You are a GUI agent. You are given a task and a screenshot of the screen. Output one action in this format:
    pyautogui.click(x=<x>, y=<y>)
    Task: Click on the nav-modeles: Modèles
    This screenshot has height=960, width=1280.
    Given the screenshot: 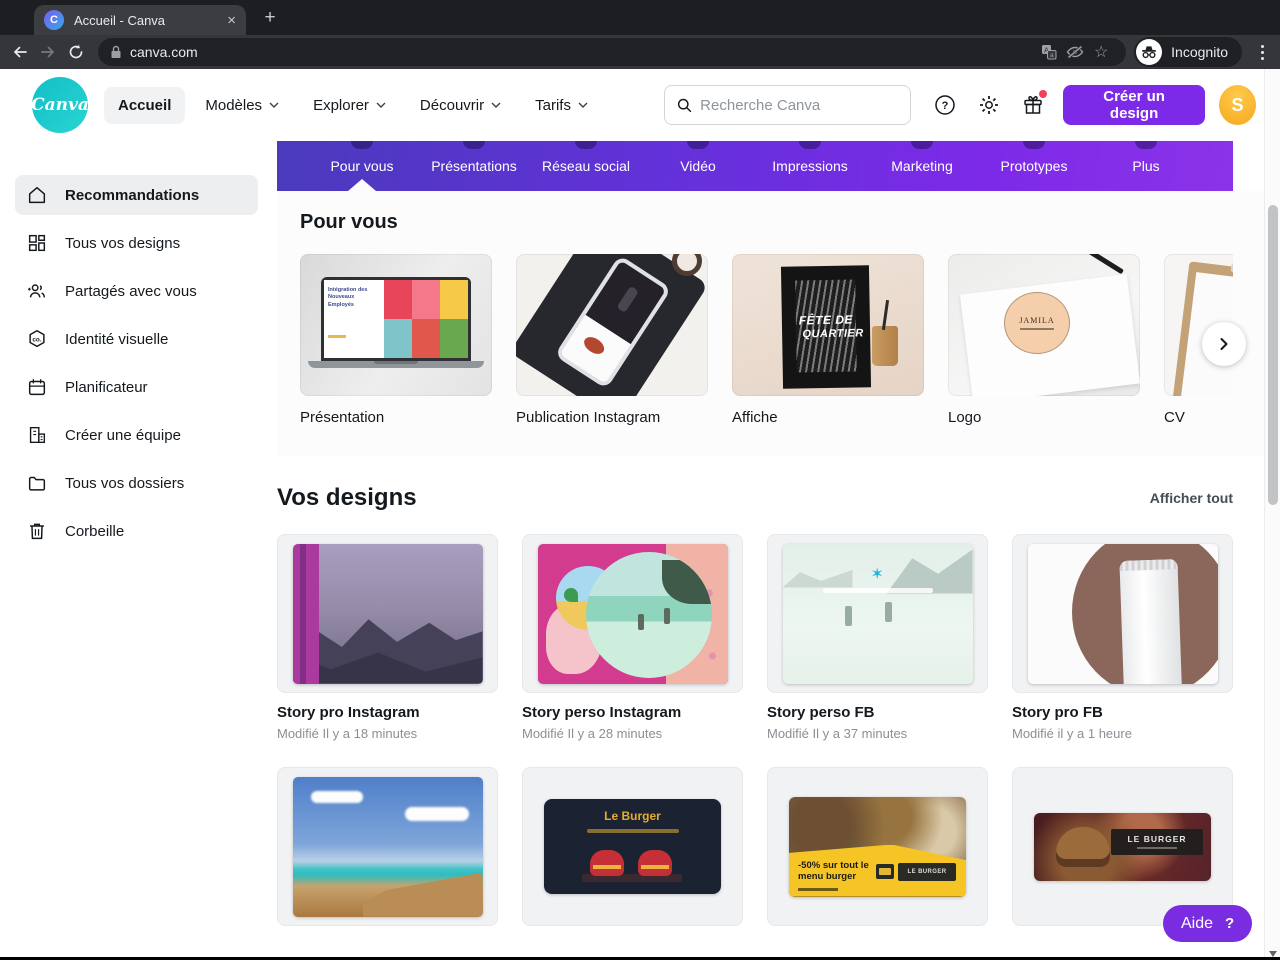 What is the action you would take?
    pyautogui.click(x=242, y=105)
    